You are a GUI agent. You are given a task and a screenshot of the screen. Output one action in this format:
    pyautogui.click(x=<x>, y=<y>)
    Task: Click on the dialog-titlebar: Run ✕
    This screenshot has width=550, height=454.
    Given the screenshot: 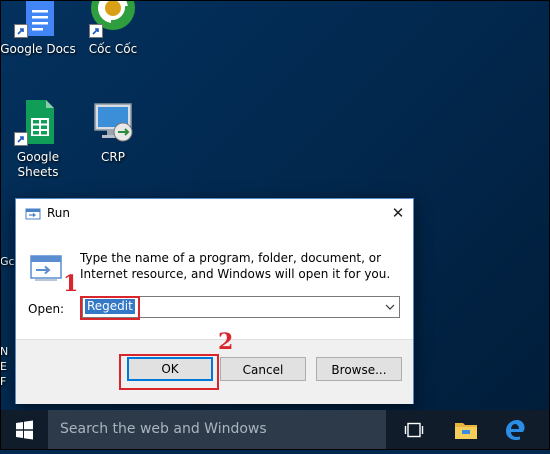 What is the action you would take?
    pyautogui.click(x=214, y=213)
    